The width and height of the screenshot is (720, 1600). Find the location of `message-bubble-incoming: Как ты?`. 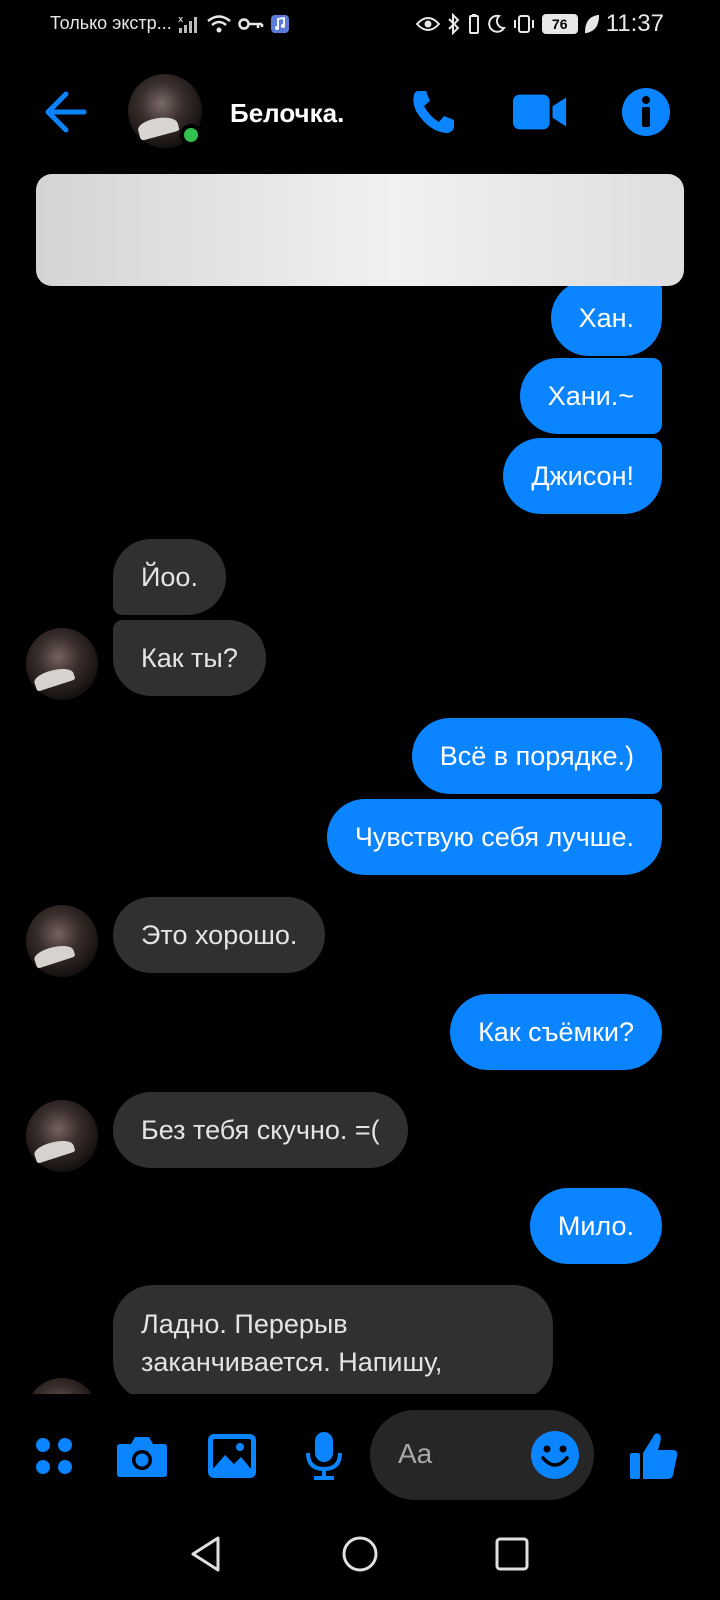

message-bubble-incoming: Как ты? is located at coordinates (189, 658).